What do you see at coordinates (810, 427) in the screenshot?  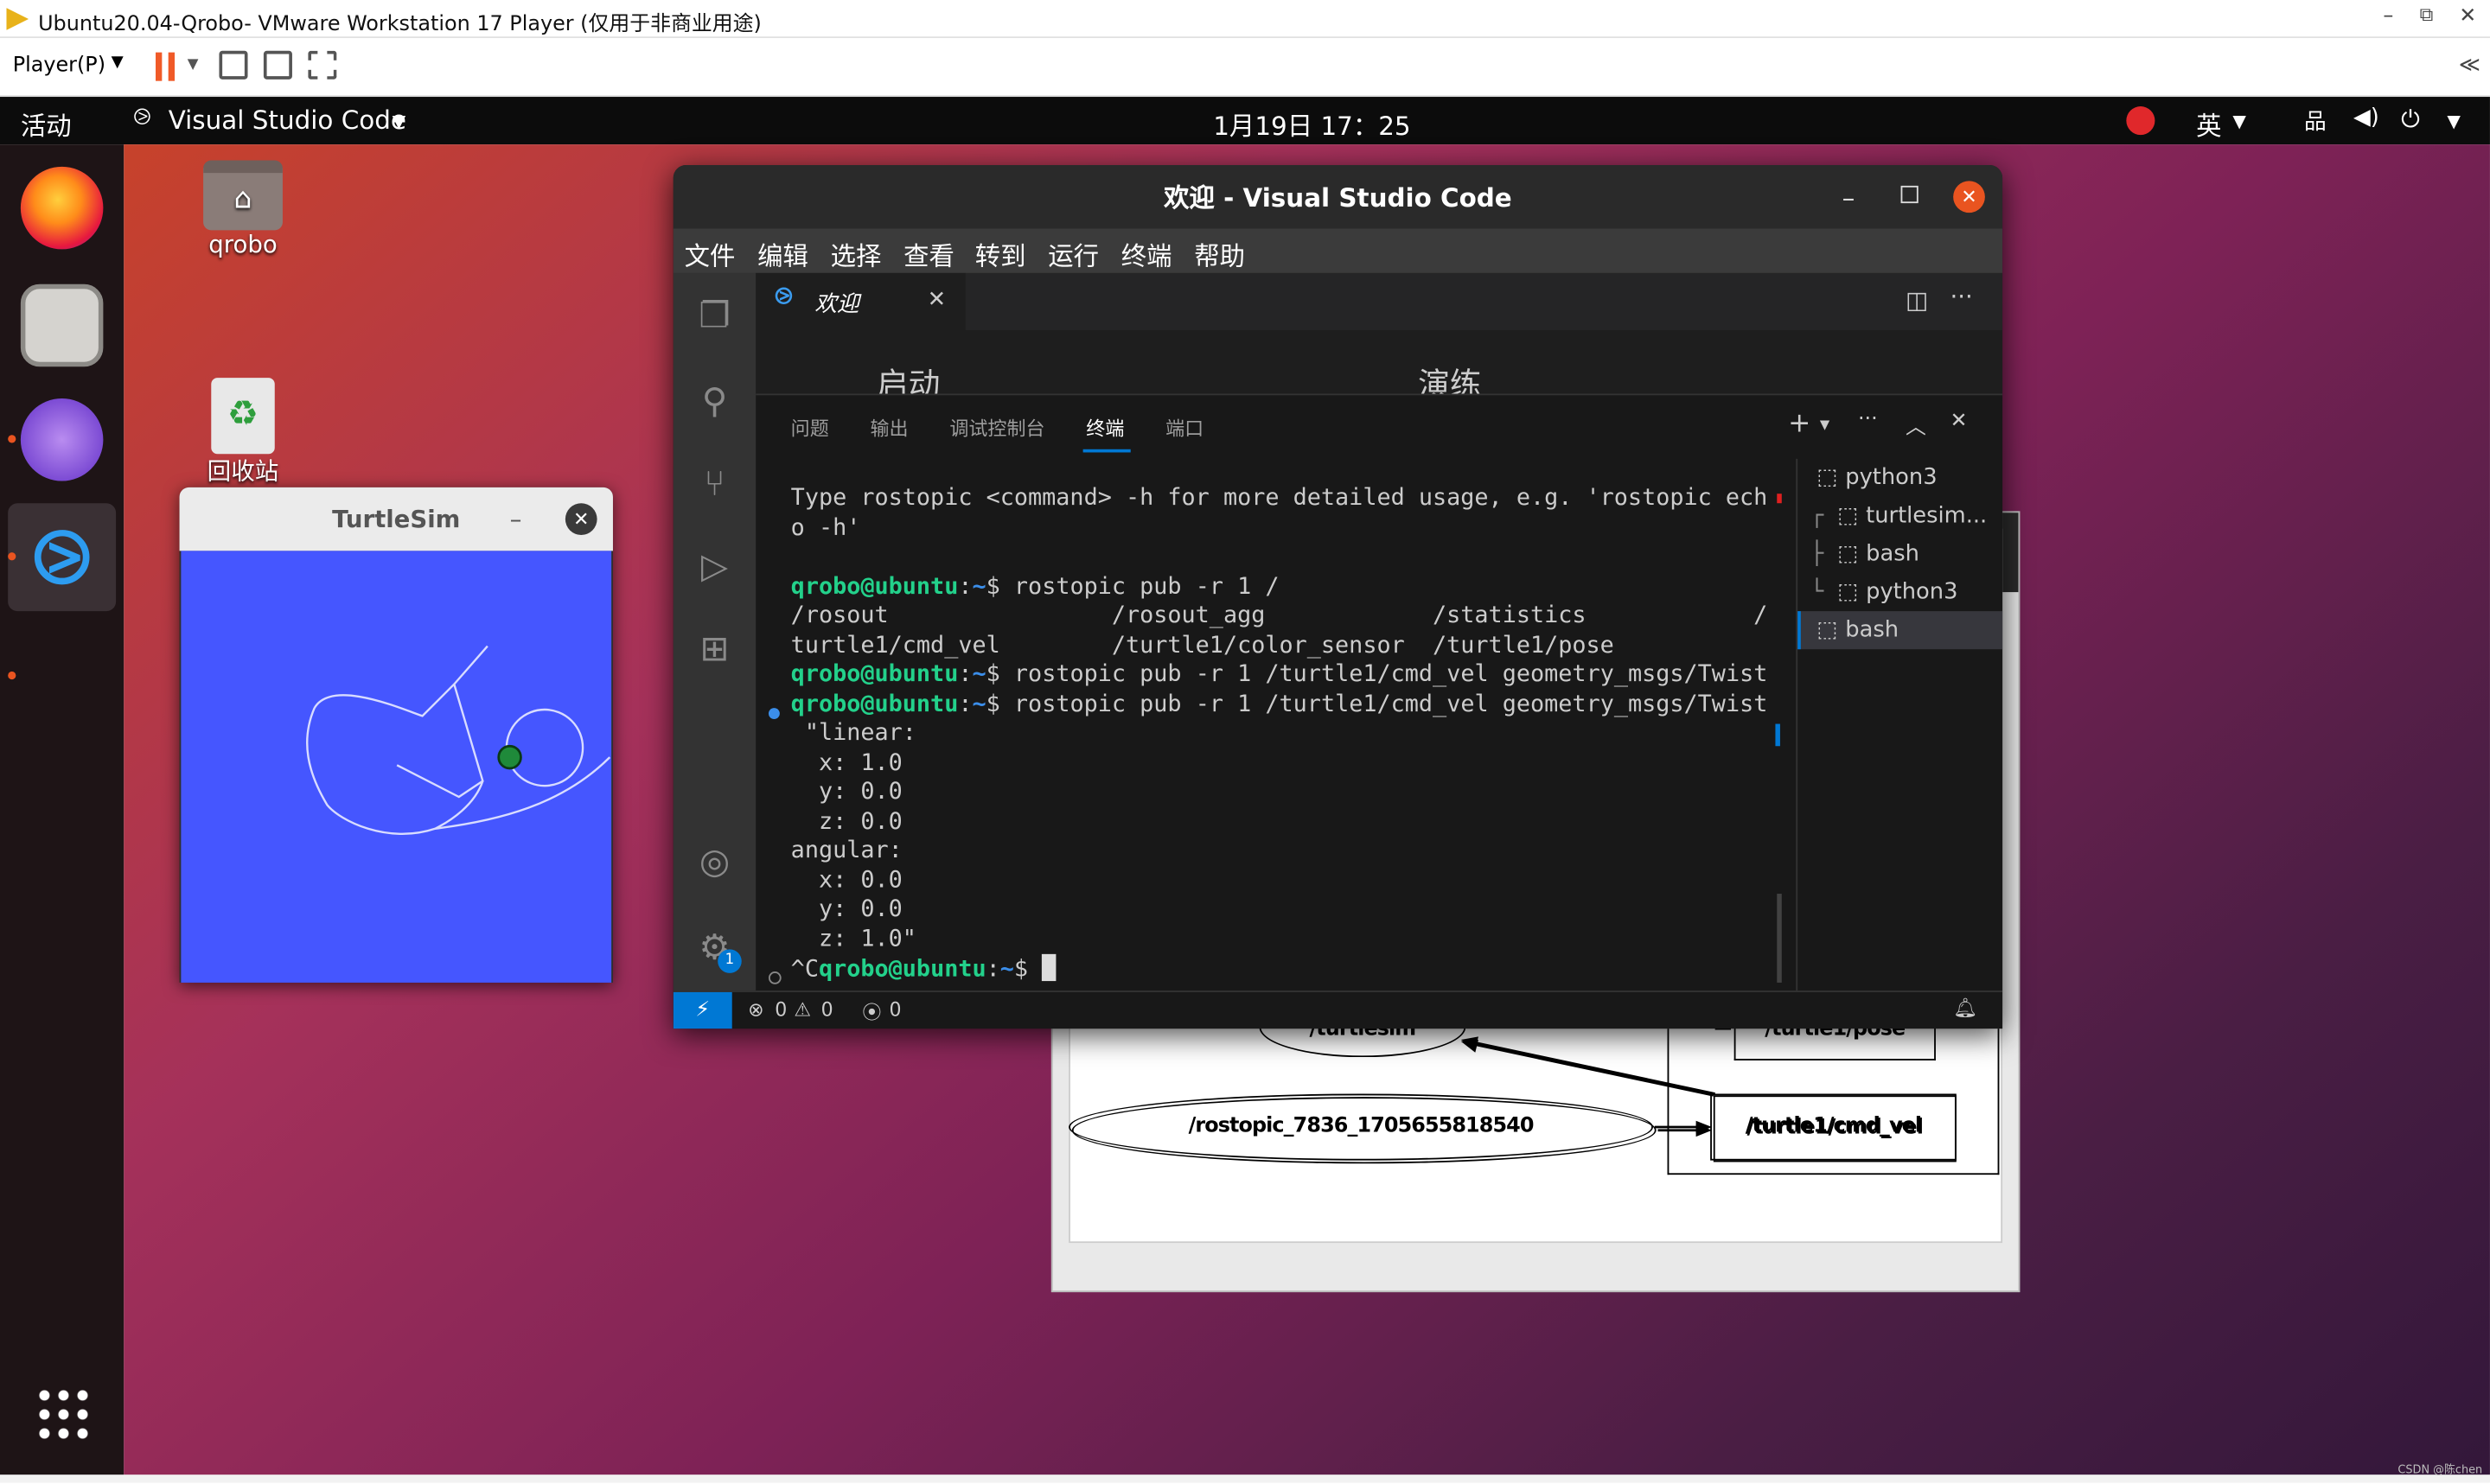 I see `panel-tab-problems: 问题` at bounding box center [810, 427].